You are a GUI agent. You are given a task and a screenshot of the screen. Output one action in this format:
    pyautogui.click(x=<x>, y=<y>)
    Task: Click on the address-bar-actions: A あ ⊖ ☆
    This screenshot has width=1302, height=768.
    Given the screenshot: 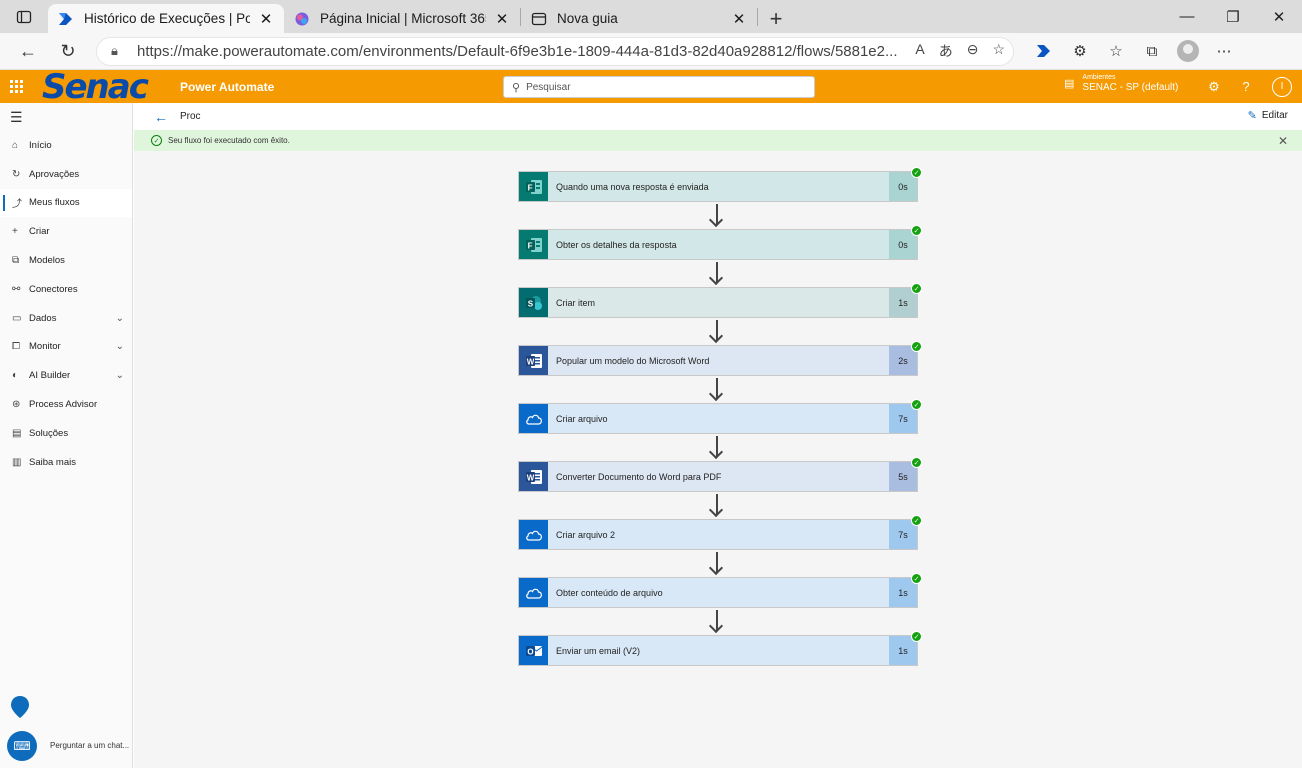 What is the action you would take?
    pyautogui.click(x=960, y=51)
    